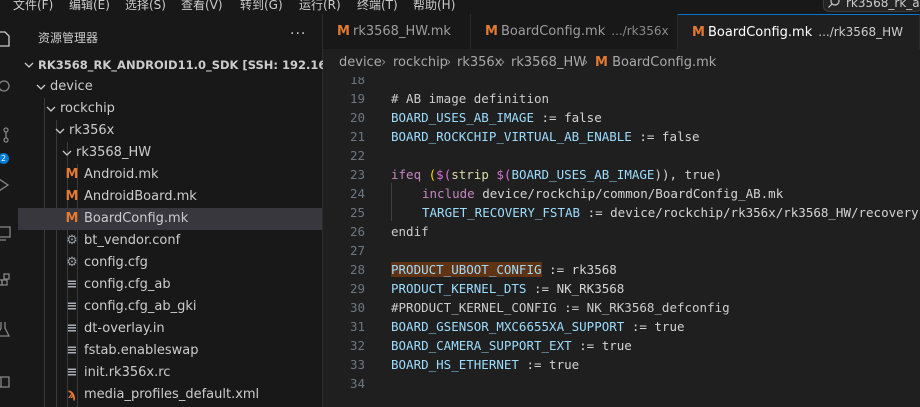  Describe the element at coordinates (397, 31) in the screenshot. I see `tab-rk3568-hw-mk: M rk3568_HW.mk` at that location.